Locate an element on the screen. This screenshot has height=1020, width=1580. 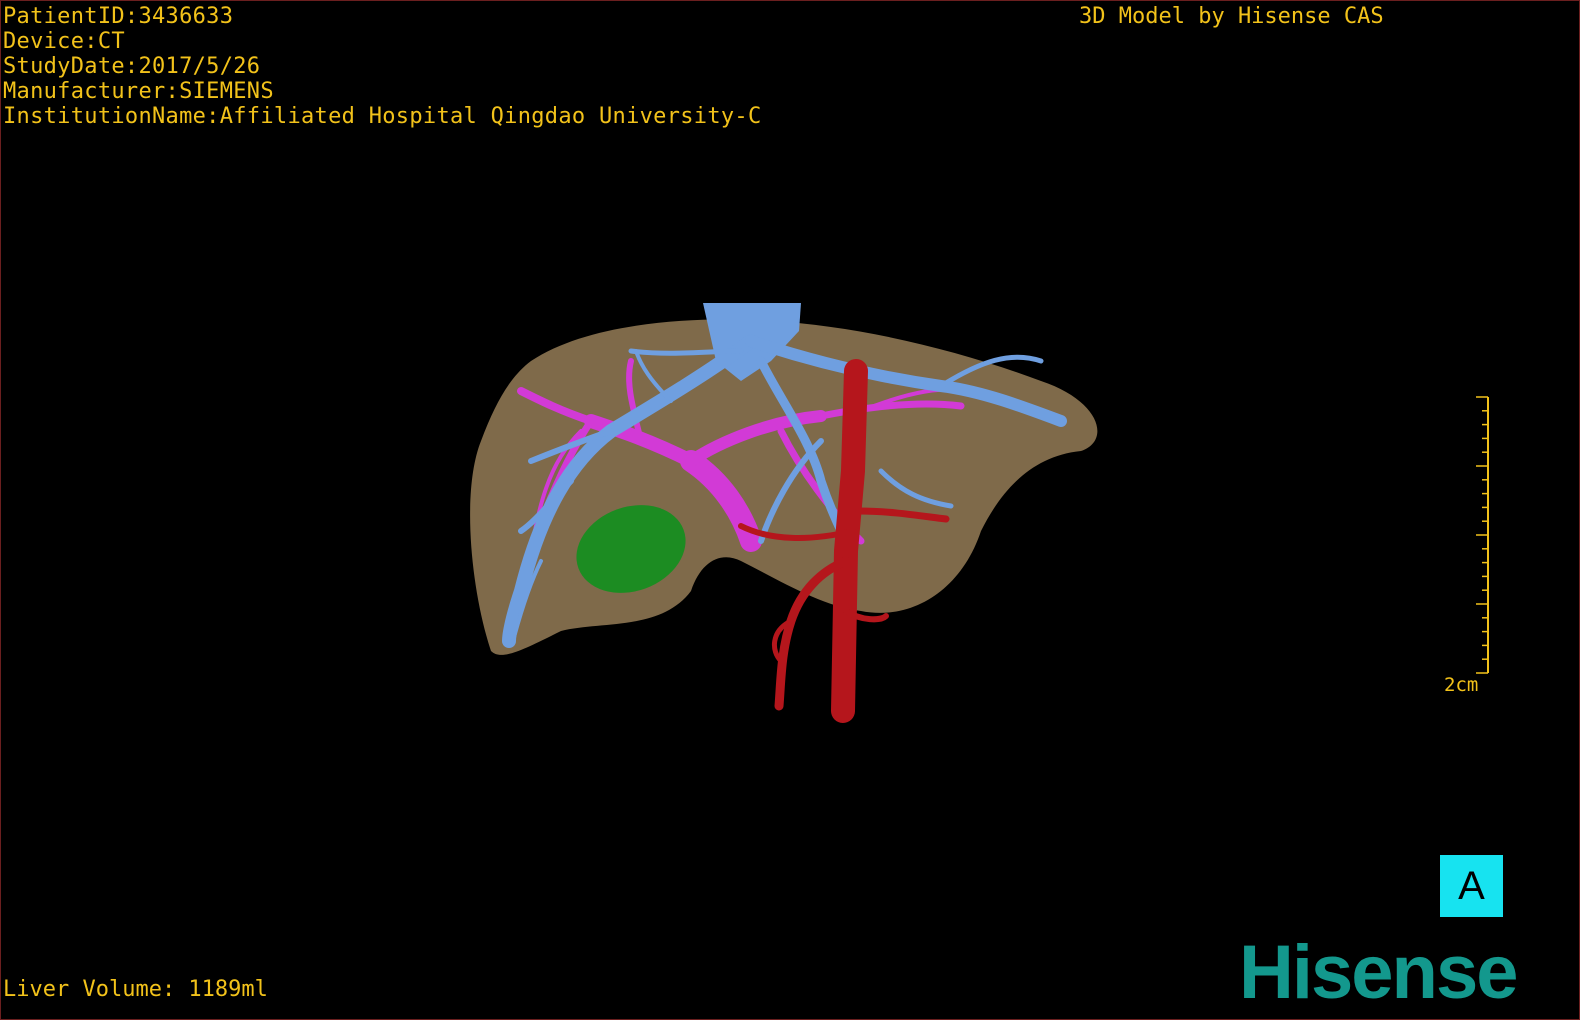
patient-id-label: PatientID:3436633 is located at coordinates (118, 16).